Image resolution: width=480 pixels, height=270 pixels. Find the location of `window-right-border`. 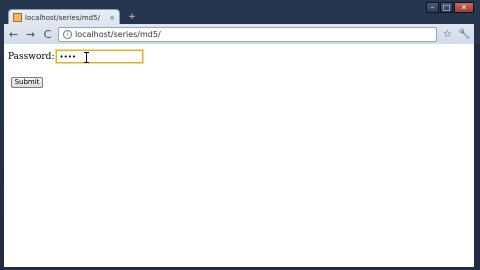

window-right-border is located at coordinates (477, 157).